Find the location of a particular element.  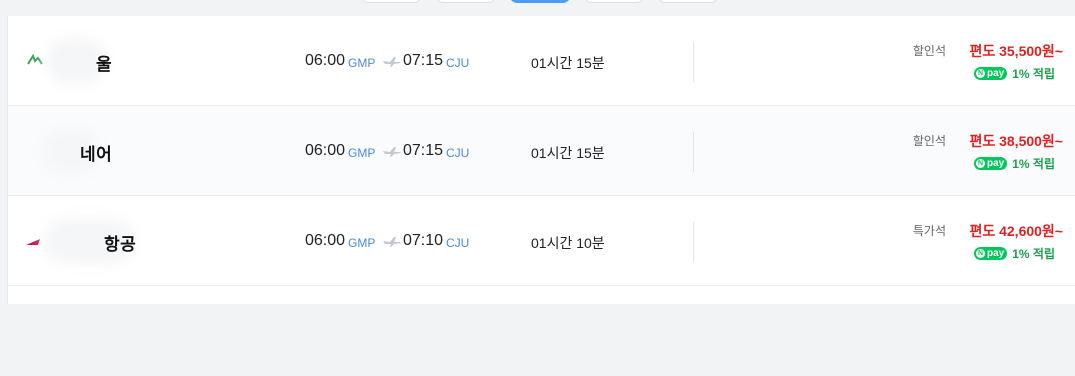

date-tab-strip is located at coordinates (537, 8).